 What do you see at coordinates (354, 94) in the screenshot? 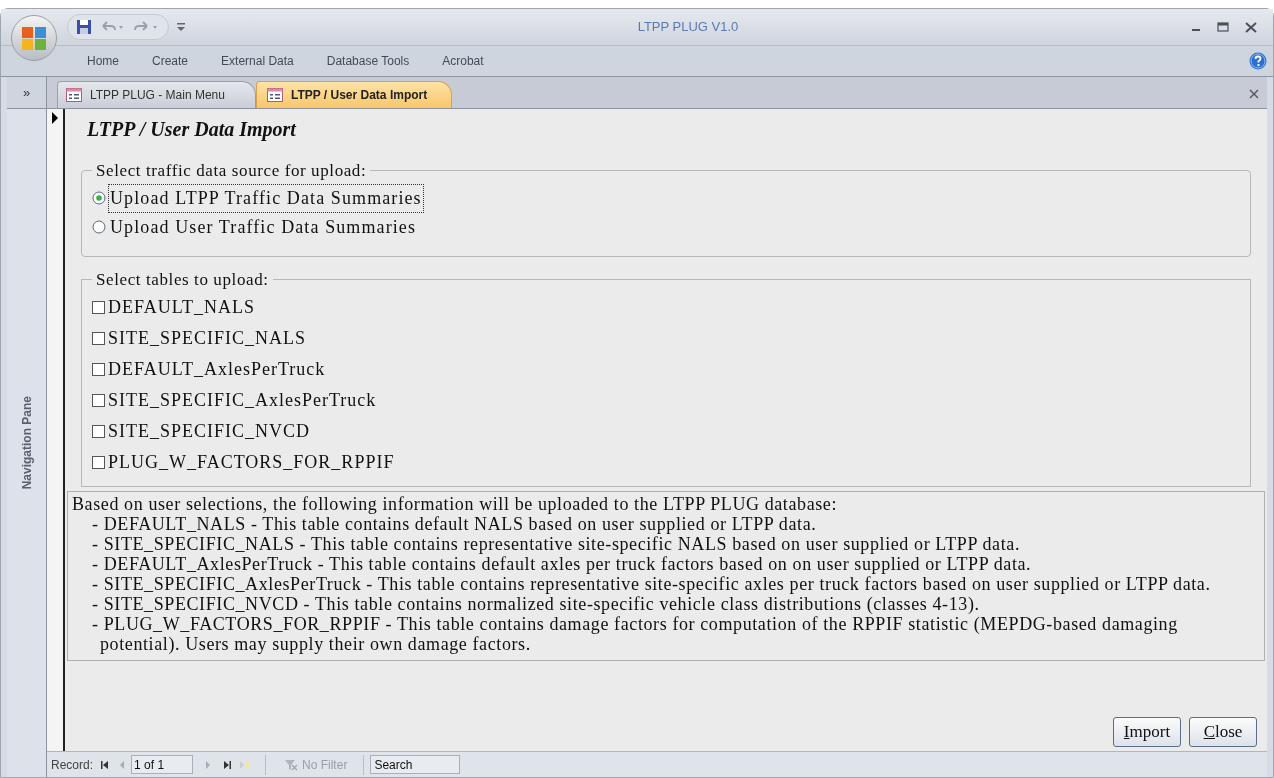
I see `document-tab: LTPP / User Data Import` at bounding box center [354, 94].